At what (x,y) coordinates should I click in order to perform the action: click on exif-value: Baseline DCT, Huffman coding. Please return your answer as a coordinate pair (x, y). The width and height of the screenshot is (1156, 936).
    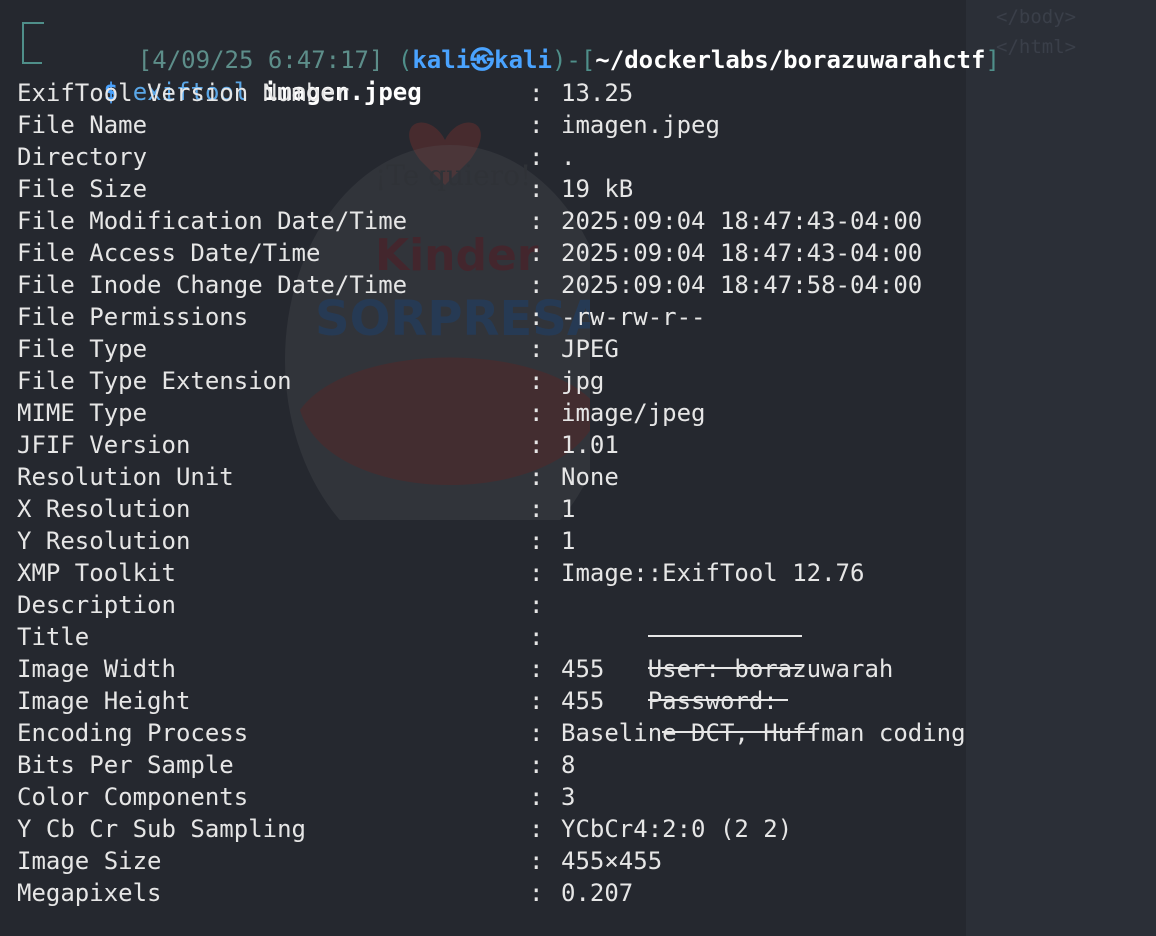
    Looking at the image, I should click on (763, 733).